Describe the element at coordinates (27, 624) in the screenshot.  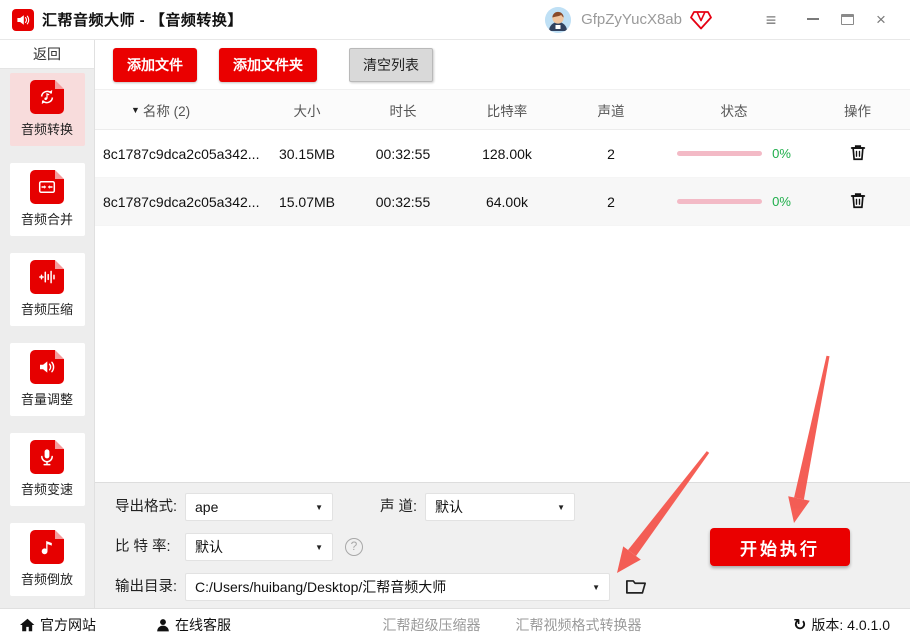
I see `home-icon` at that location.